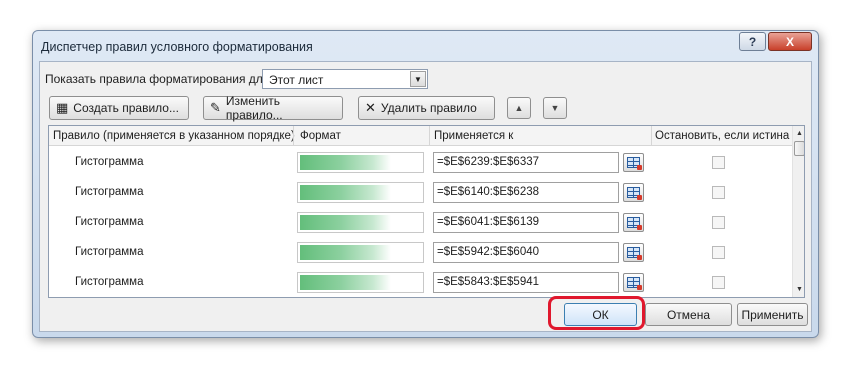 The width and height of the screenshot is (853, 370). I want to click on help-button: ?, so click(752, 41).